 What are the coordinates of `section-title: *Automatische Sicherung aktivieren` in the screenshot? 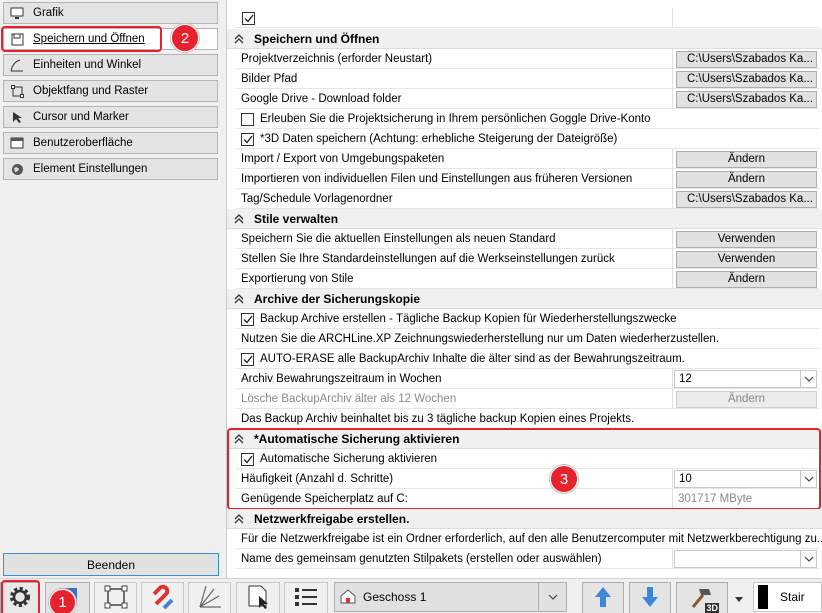 It's located at (357, 438).